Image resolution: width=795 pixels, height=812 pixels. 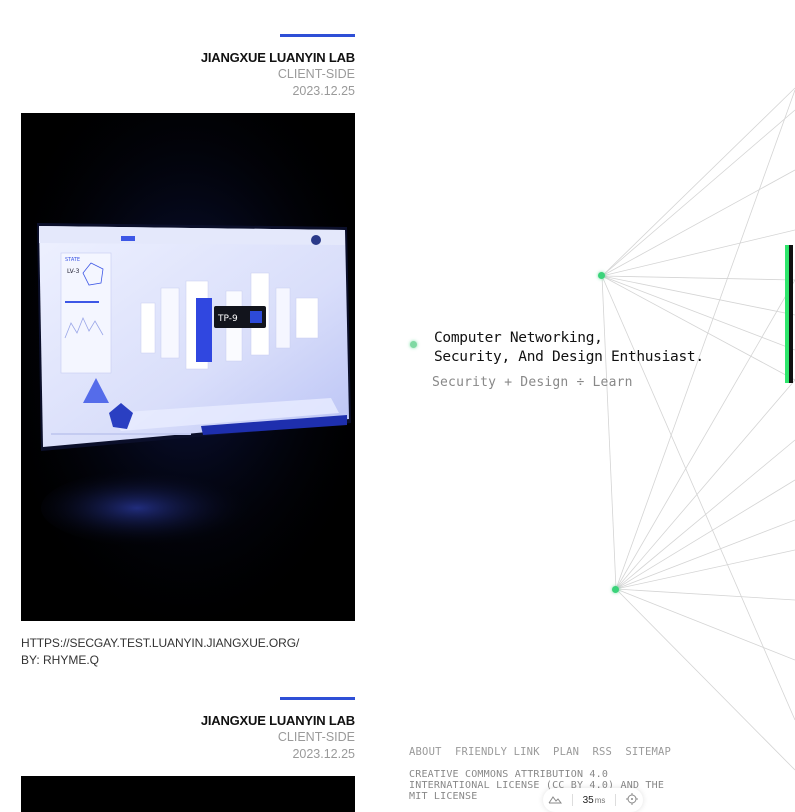 What do you see at coordinates (632, 800) in the screenshot?
I see `crosshair-icon` at bounding box center [632, 800].